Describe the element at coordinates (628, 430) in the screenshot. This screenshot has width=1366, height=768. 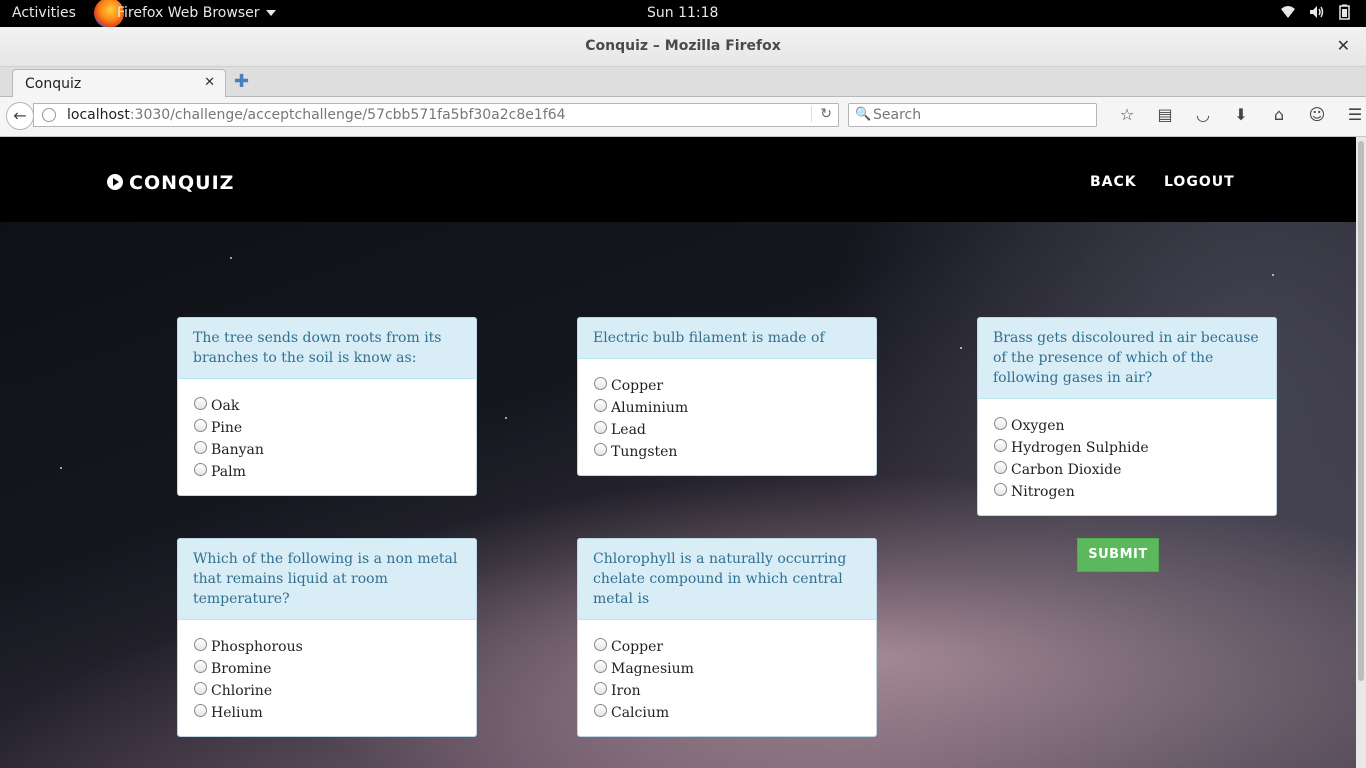
I see `option-label: Lead` at that location.